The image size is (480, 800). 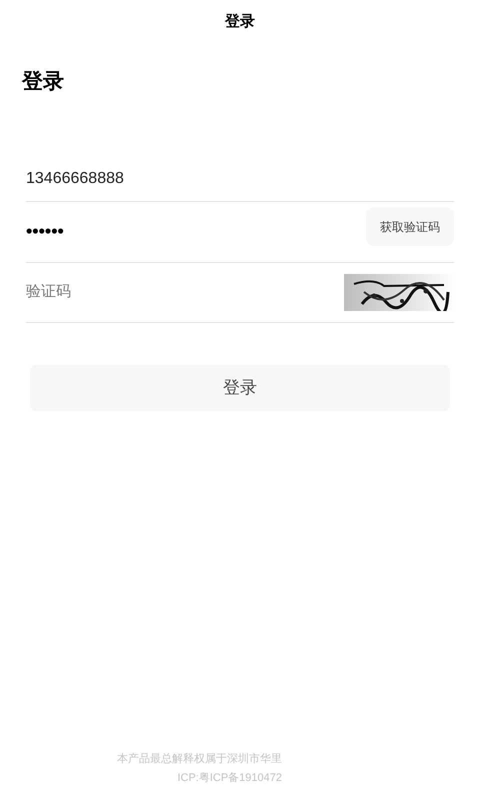 What do you see at coordinates (229, 778) in the screenshot?
I see `footer-text: ICP:粤ICP备1910472` at bounding box center [229, 778].